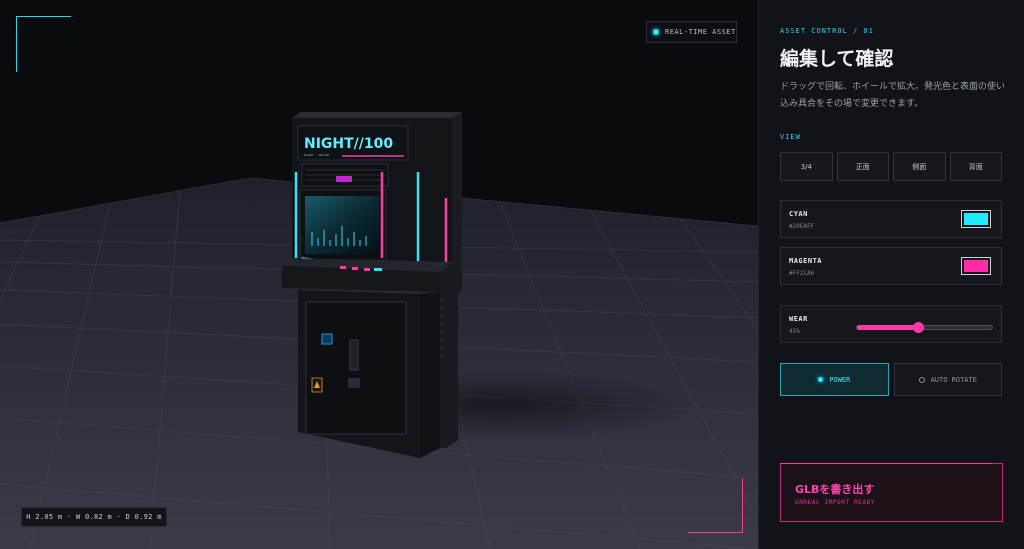  What do you see at coordinates (43, 44) in the screenshot?
I see `frame-corner-top-left` at bounding box center [43, 44].